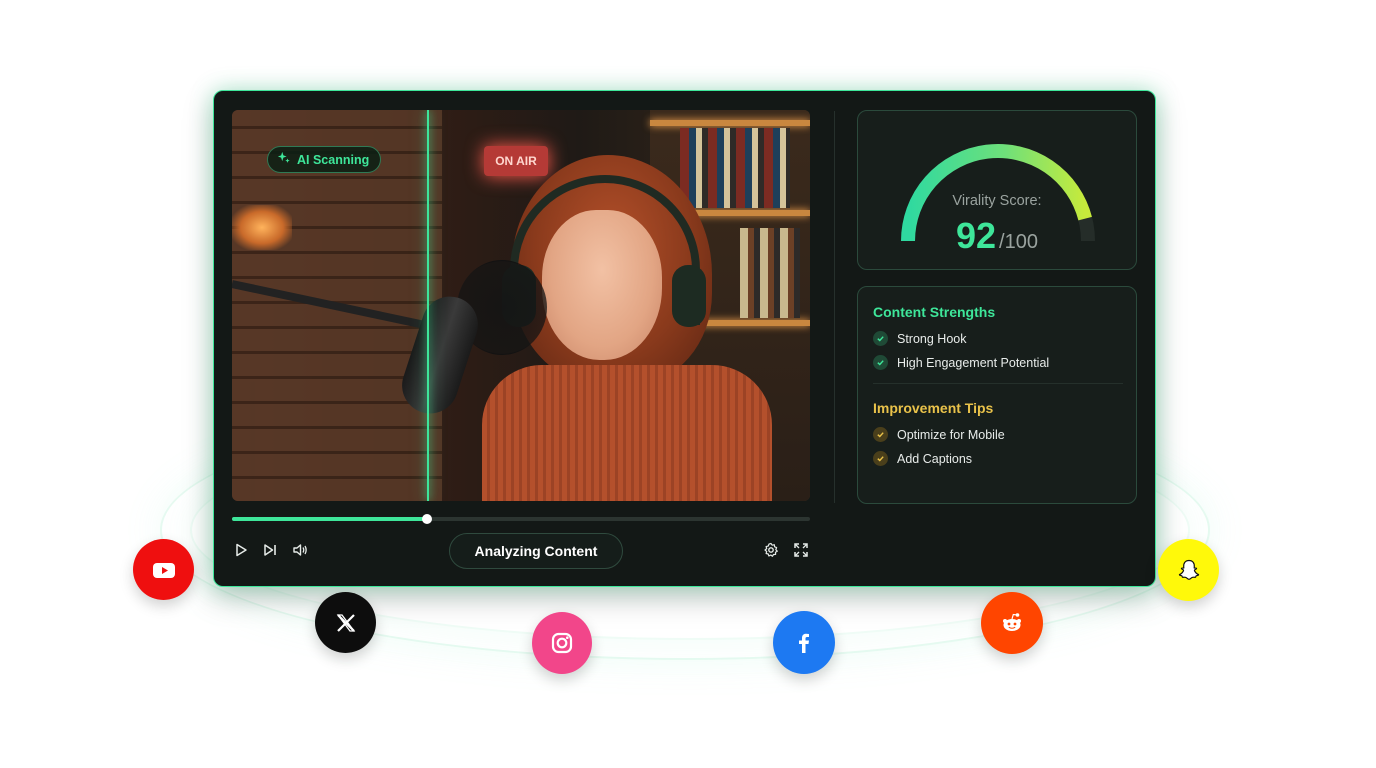 The height and width of the screenshot is (768, 1376). I want to click on fullscreen-icon, so click(801, 550).